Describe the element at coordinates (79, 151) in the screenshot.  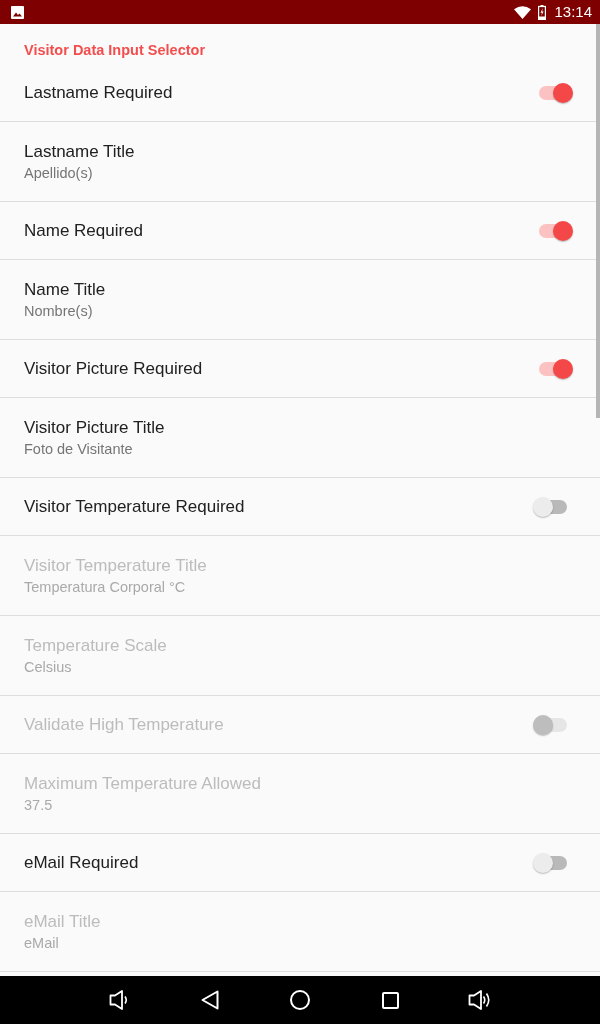
I see `setting-title: Lastname Title` at that location.